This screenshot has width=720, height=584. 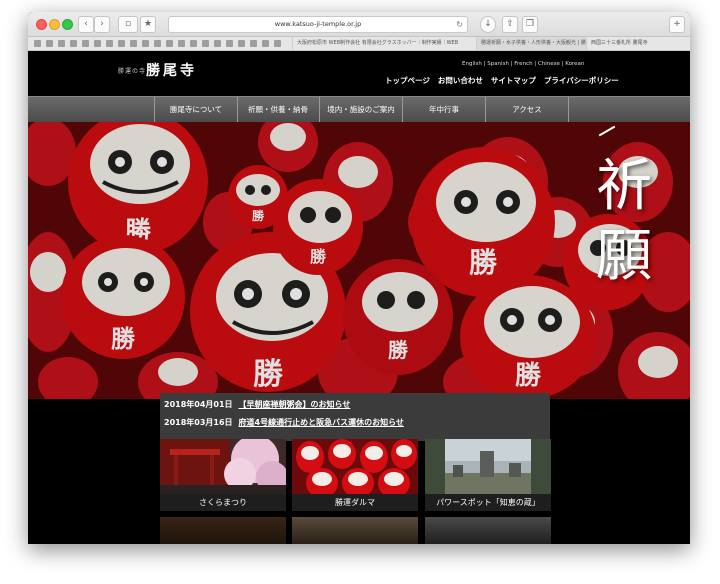 I want to click on browser-tab: 西国三十三番札所 勝尾寺, so click(x=638, y=43).